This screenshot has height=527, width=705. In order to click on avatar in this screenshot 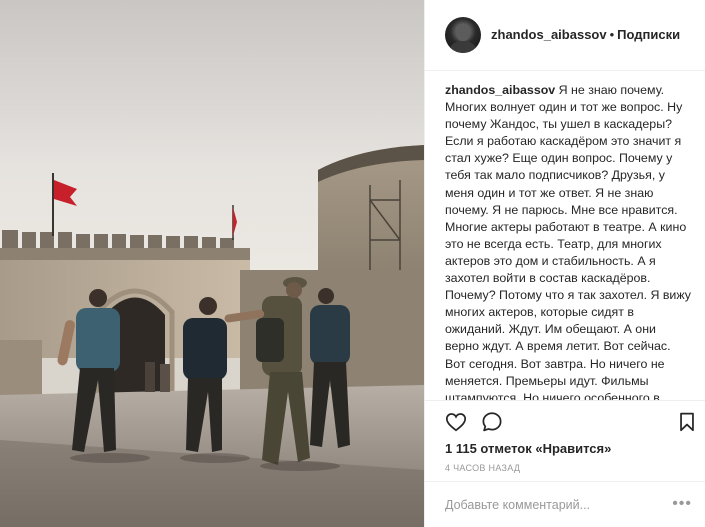, I will do `click(463, 35)`.